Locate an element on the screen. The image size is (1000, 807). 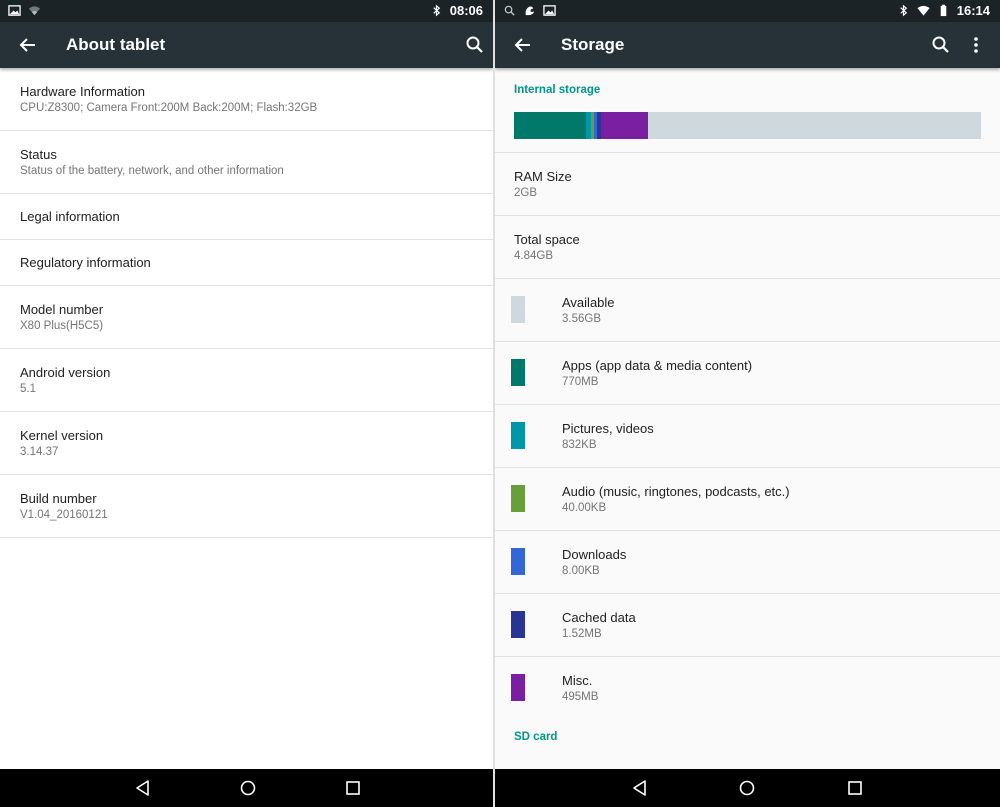
sd-card-header: SD card is located at coordinates (747, 740).